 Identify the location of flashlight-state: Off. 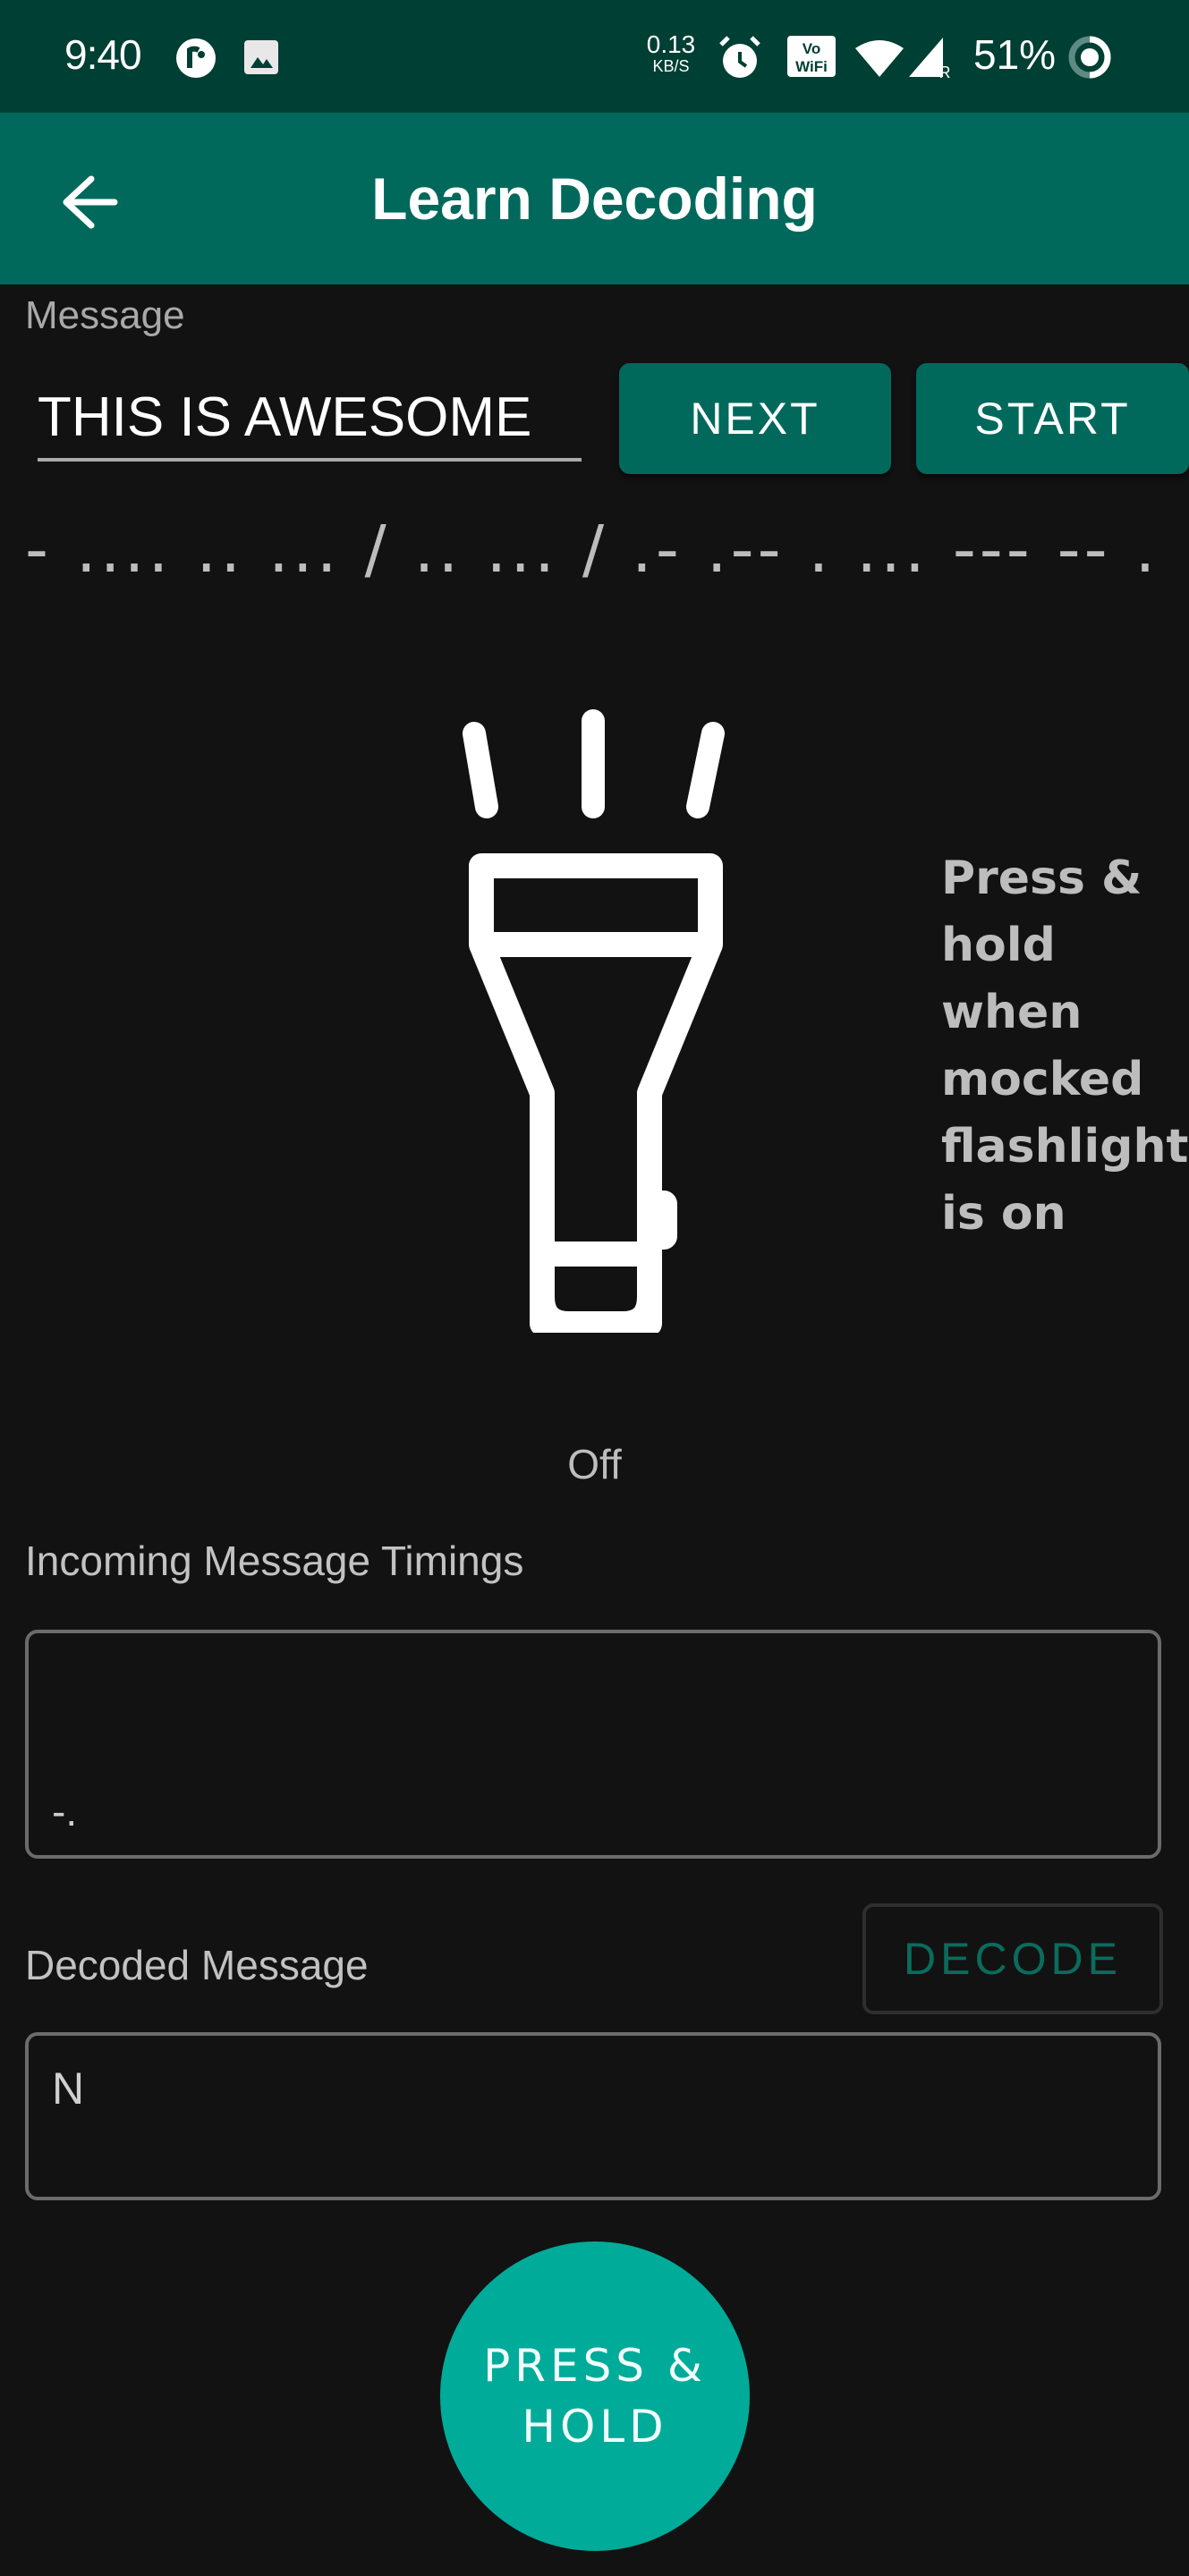
(594, 1464).